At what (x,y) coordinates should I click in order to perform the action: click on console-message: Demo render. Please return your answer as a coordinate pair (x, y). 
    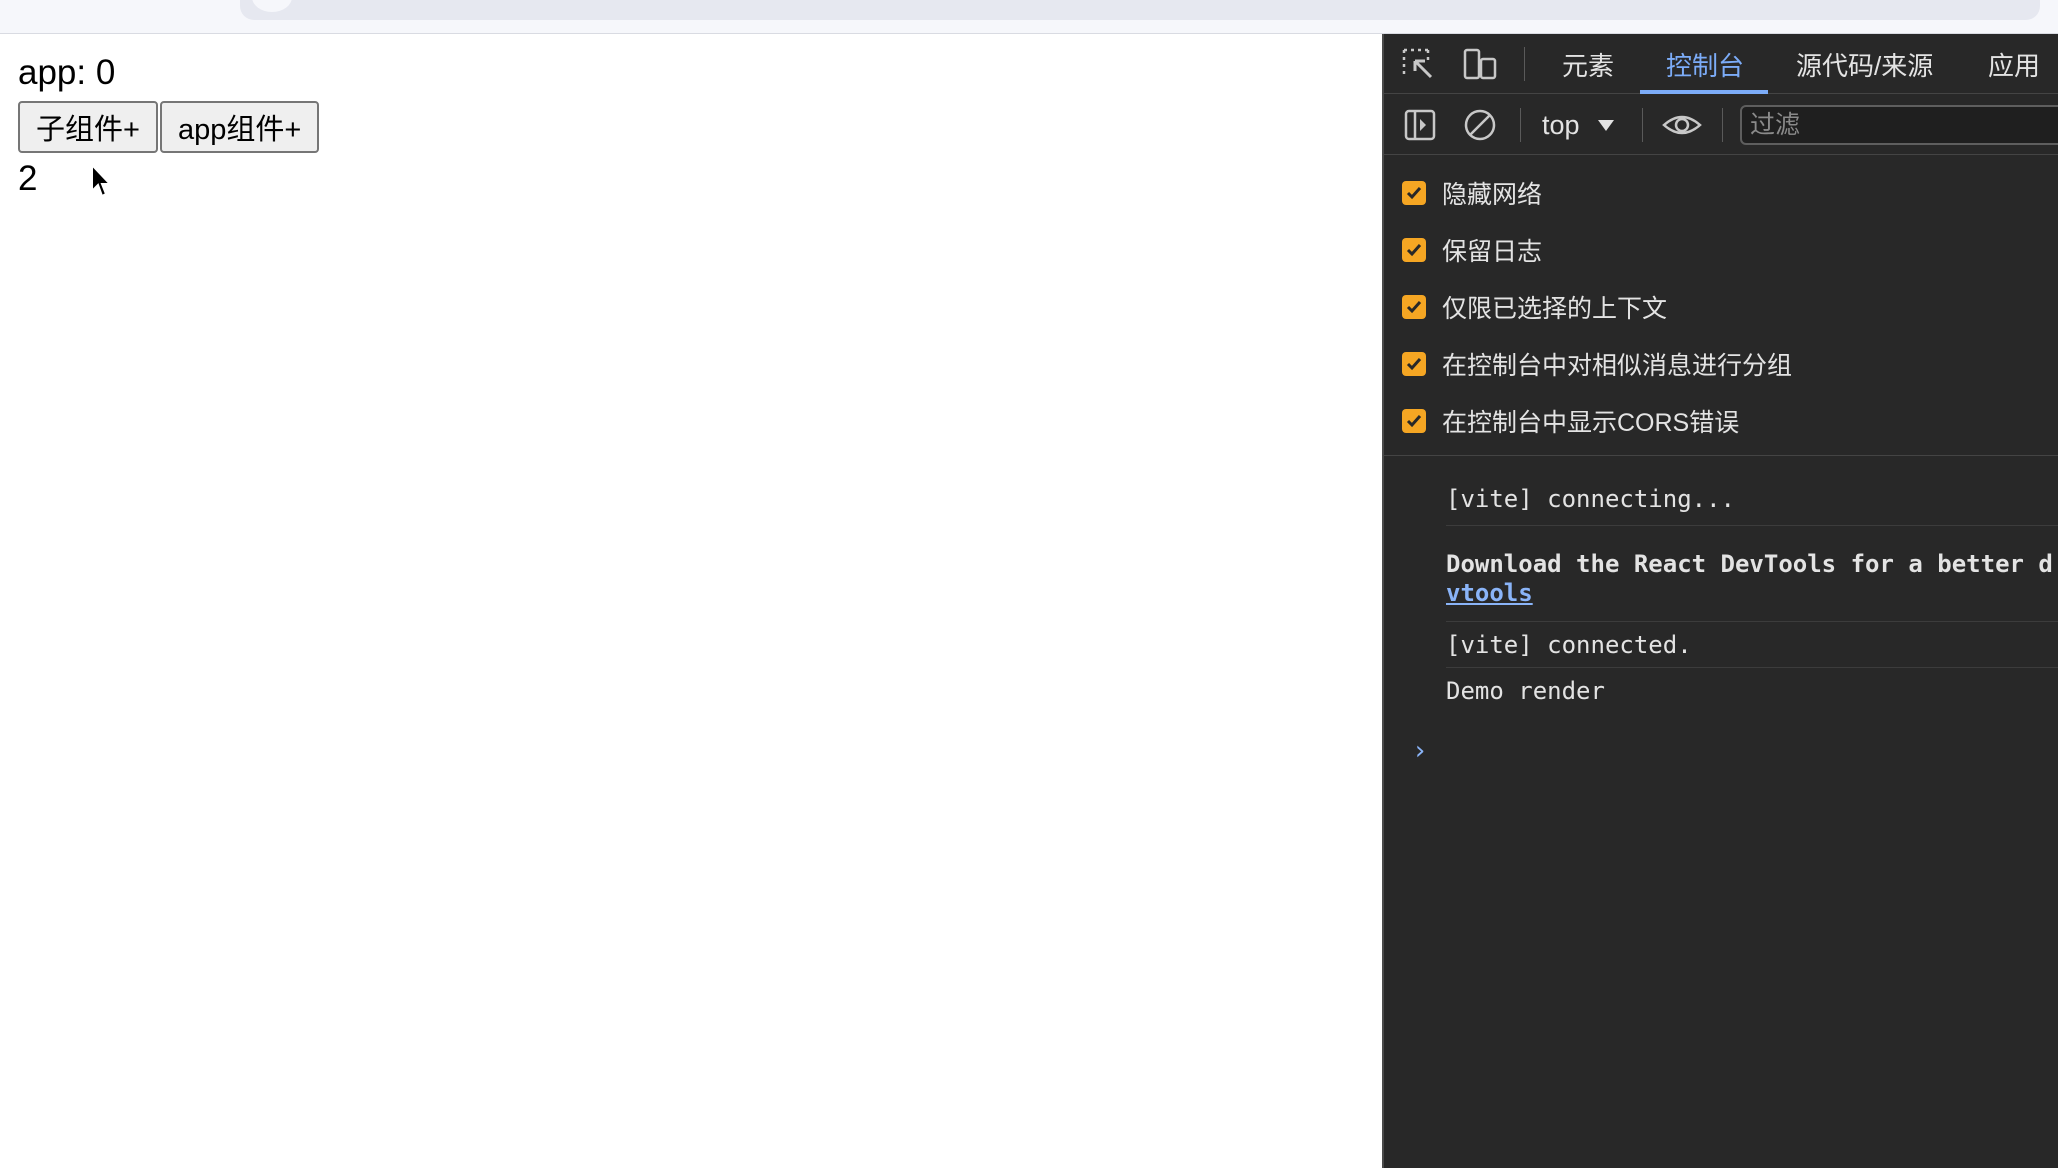
    Looking at the image, I should click on (1525, 691).